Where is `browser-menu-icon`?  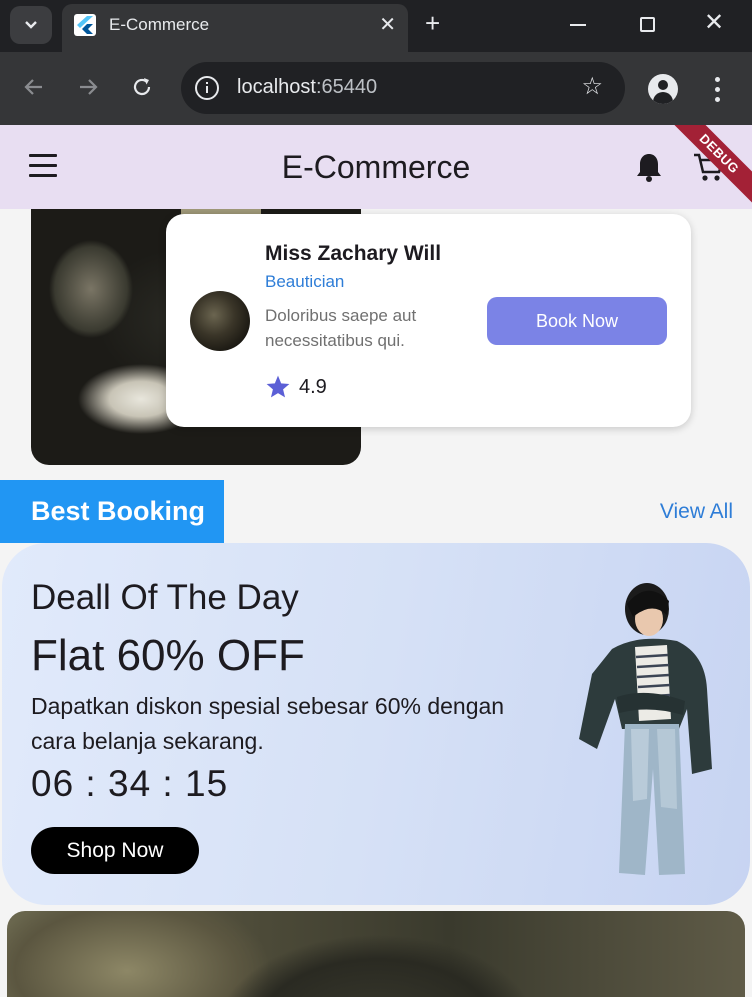
browser-menu-icon is located at coordinates (717, 92).